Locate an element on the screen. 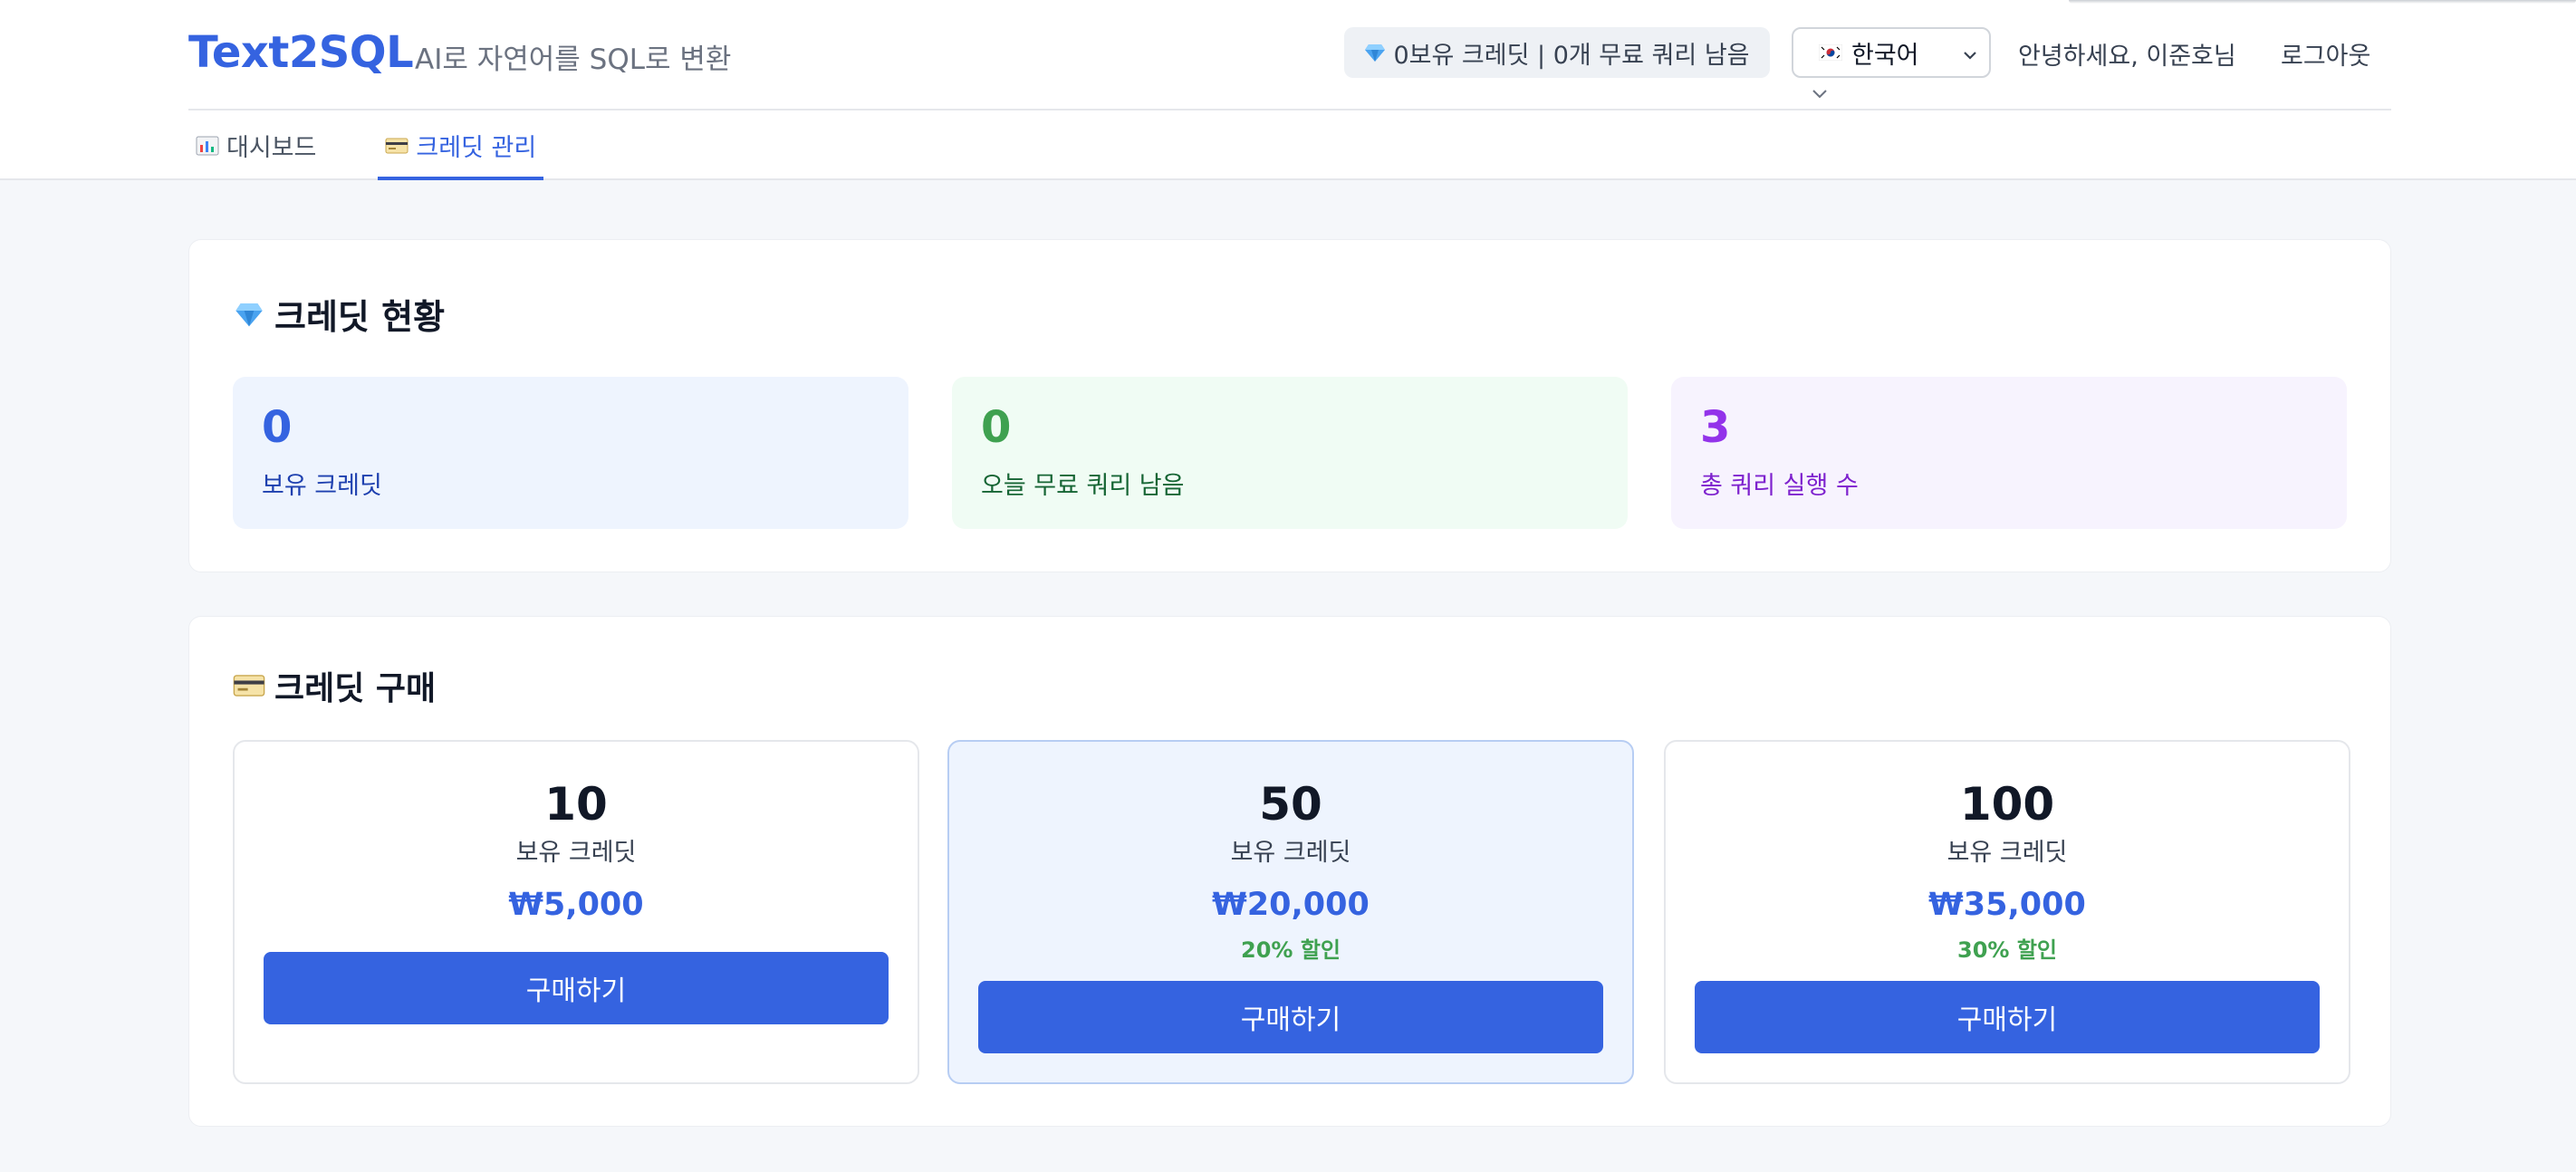 The width and height of the screenshot is (2576, 1172). plan-card-100: 100 보유 크레딧 ₩35,000 30% 할인 구매하기 is located at coordinates (2007, 912).